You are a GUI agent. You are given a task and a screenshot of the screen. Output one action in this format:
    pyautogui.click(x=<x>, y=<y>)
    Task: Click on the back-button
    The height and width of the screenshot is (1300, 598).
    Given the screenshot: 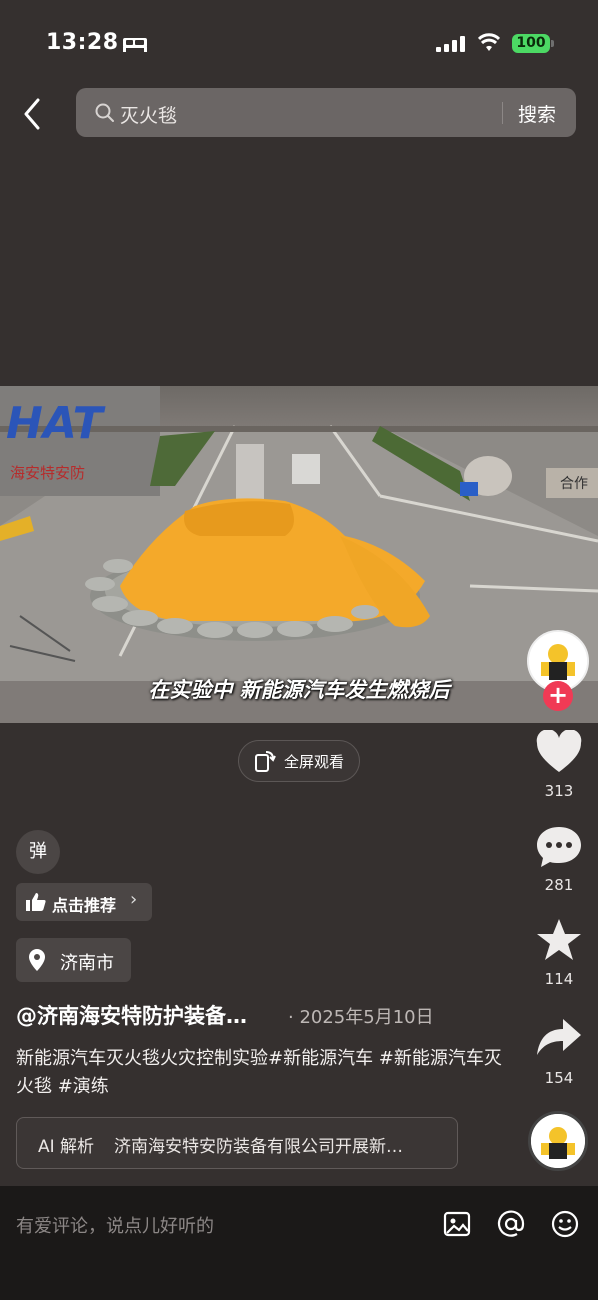 What is the action you would take?
    pyautogui.click(x=33, y=114)
    